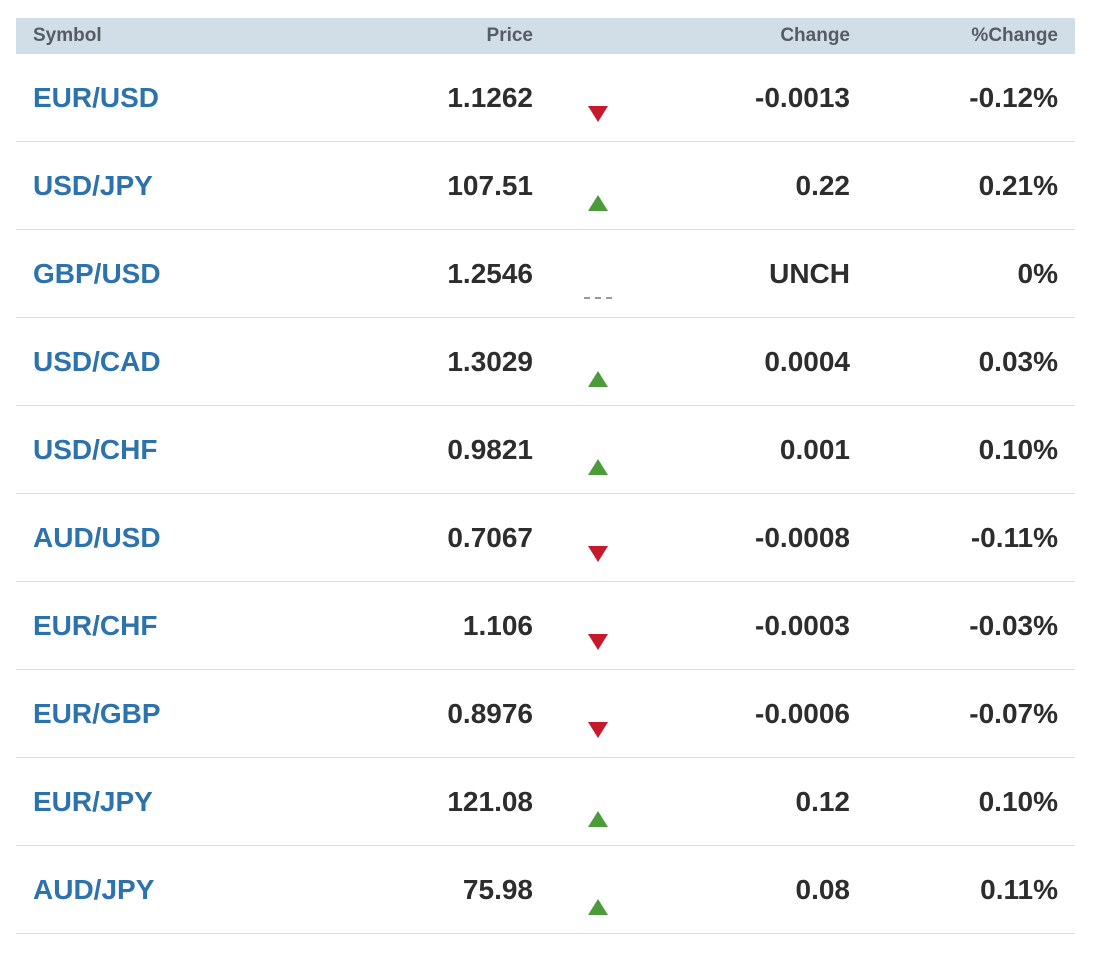 This screenshot has width=1094, height=954. Describe the element at coordinates (807, 361) in the screenshot. I see `change-cell: 0.0004` at that location.